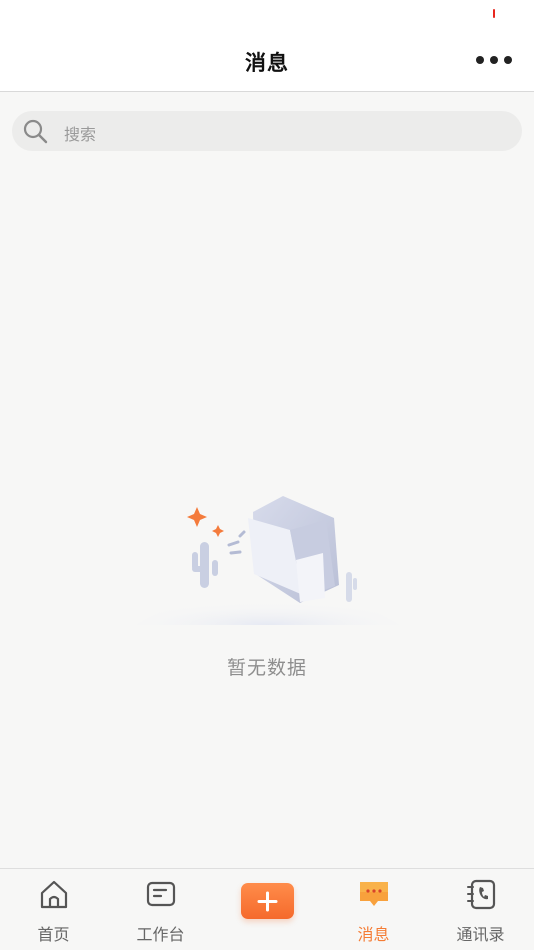 The height and width of the screenshot is (950, 534). I want to click on workbench-icon, so click(160, 894).